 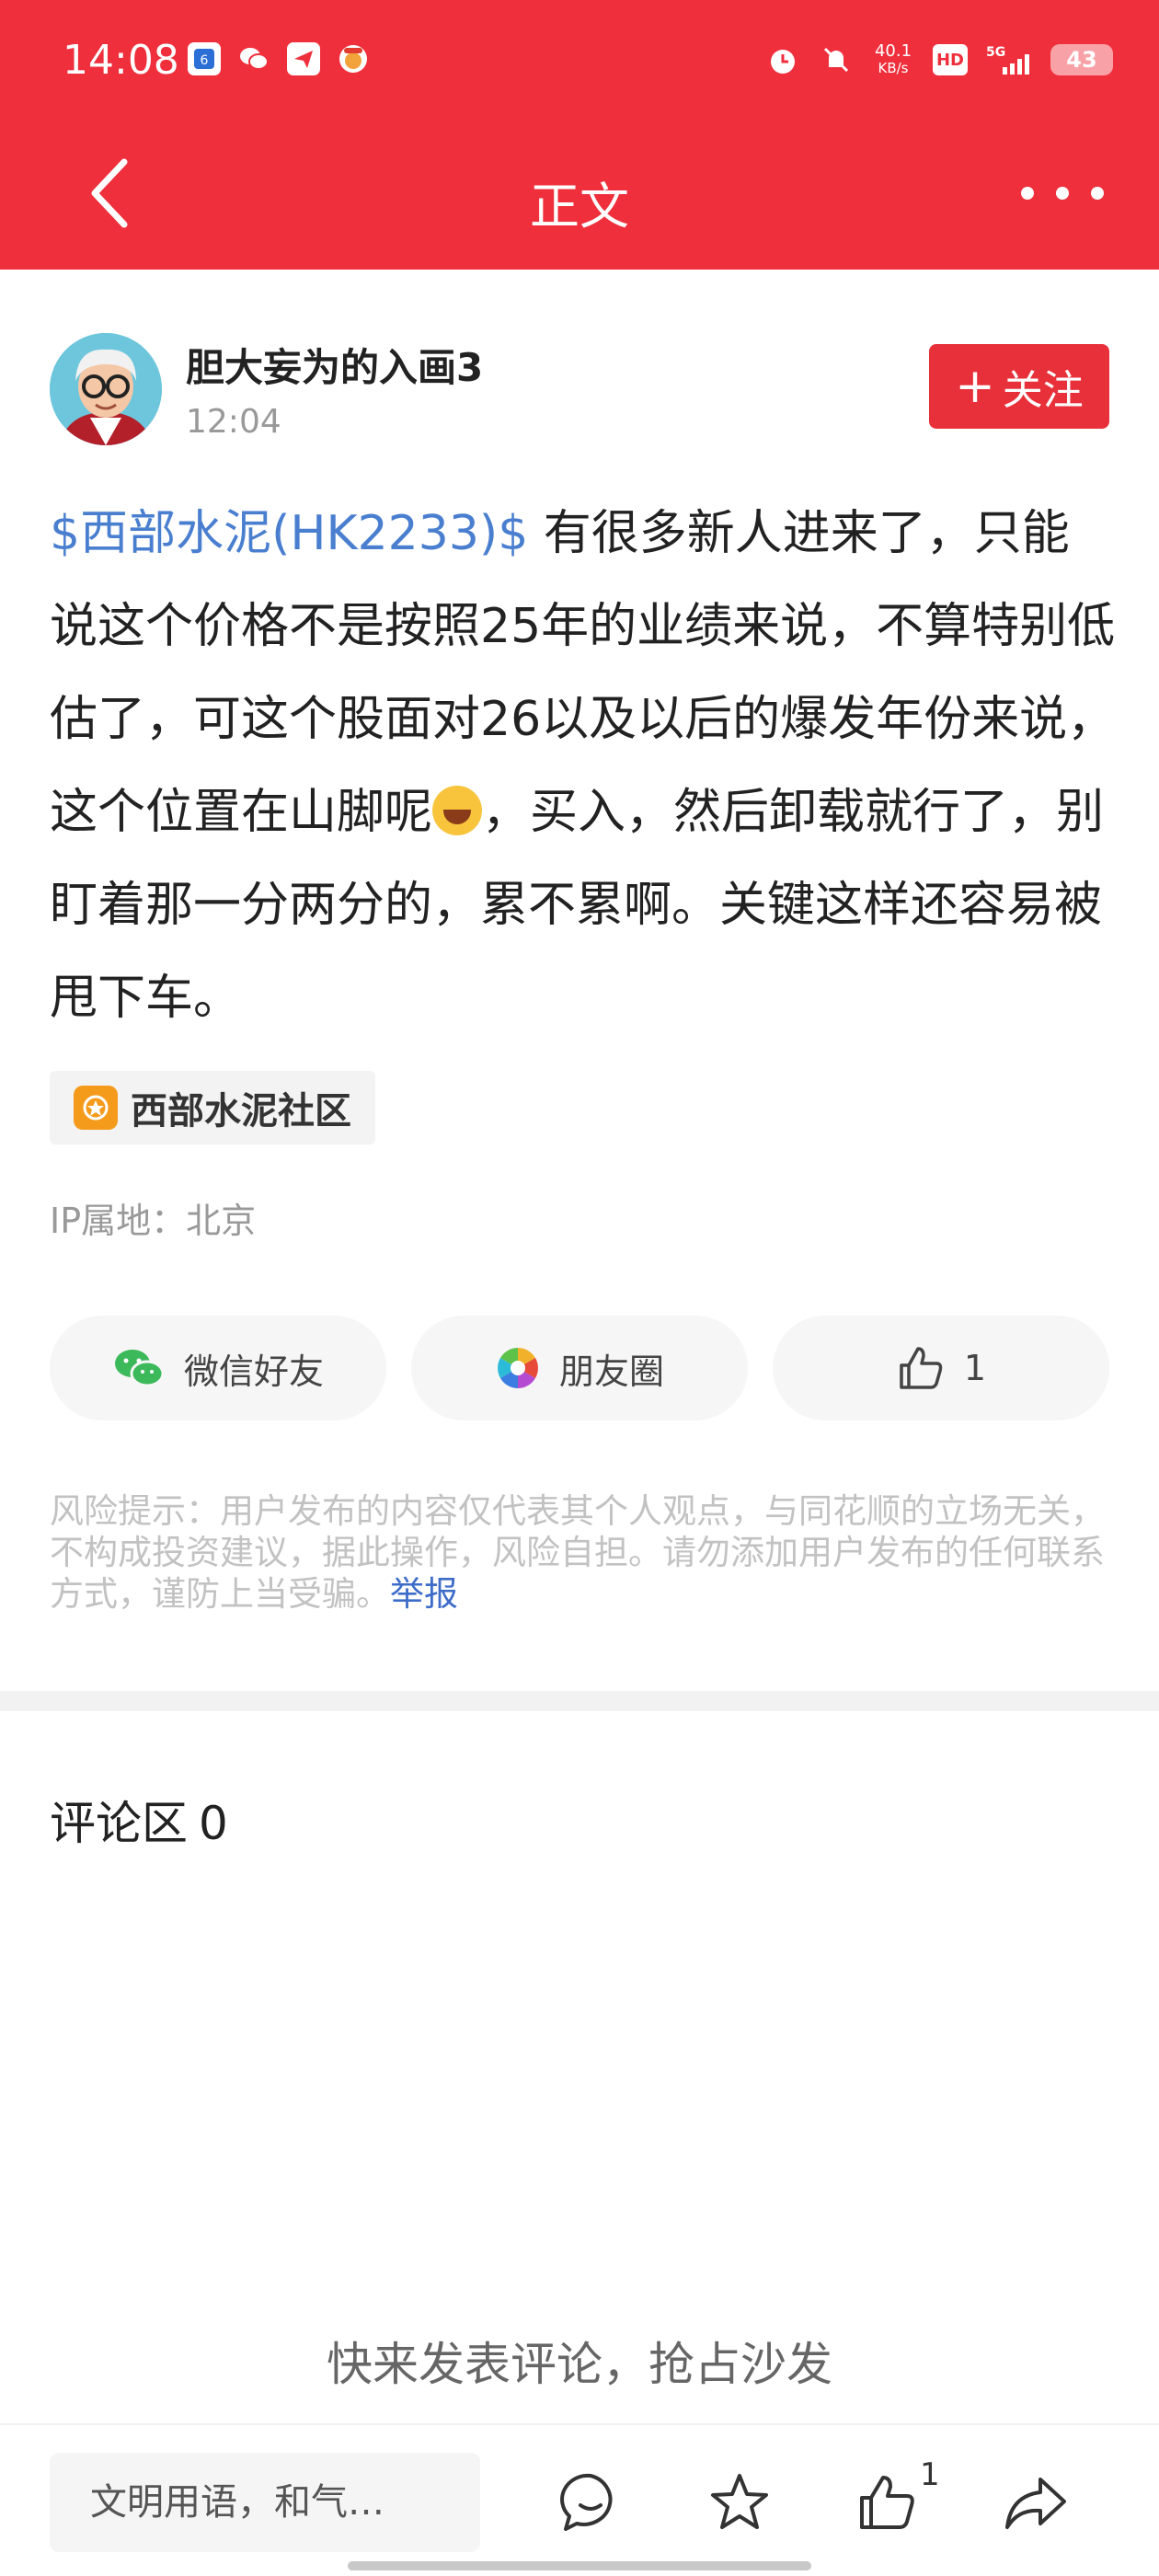 What do you see at coordinates (579, 1701) in the screenshot?
I see `section-divider` at bounding box center [579, 1701].